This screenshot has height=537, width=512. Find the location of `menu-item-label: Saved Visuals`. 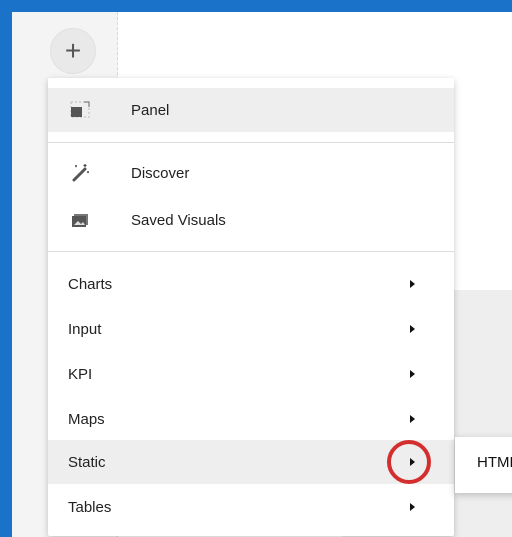

menu-item-label: Saved Visuals is located at coordinates (178, 220).